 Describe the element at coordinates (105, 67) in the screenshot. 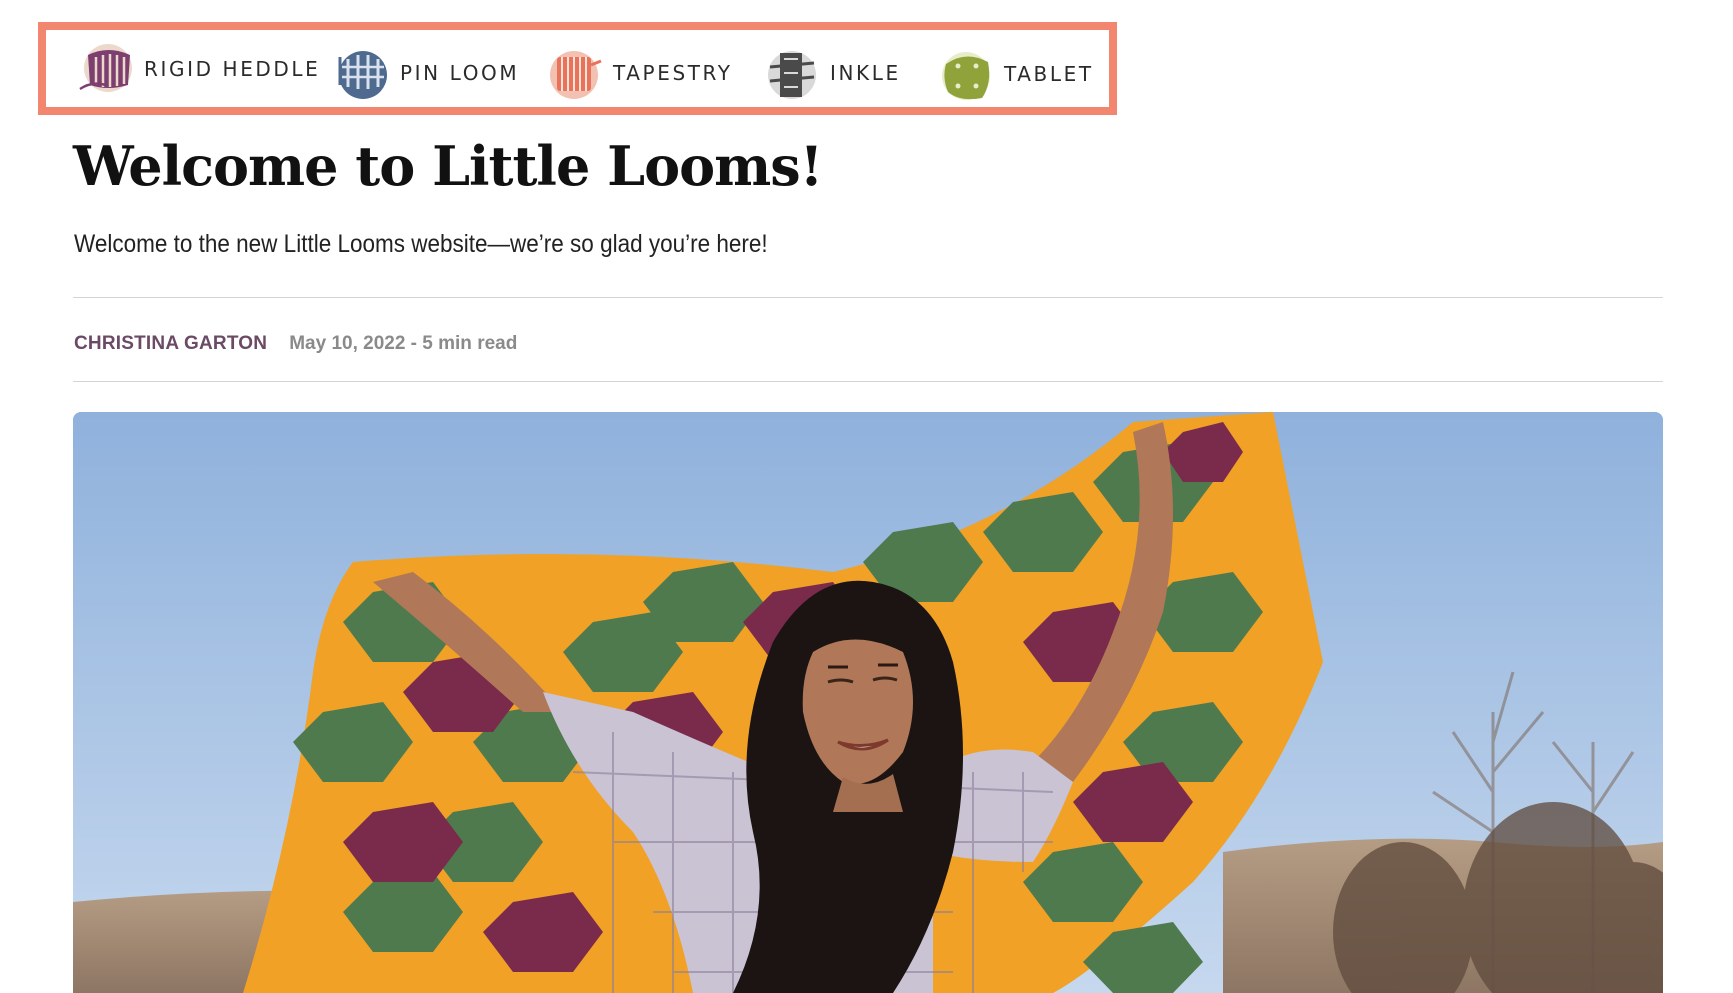

I see `rigid-heddle-icon` at that location.